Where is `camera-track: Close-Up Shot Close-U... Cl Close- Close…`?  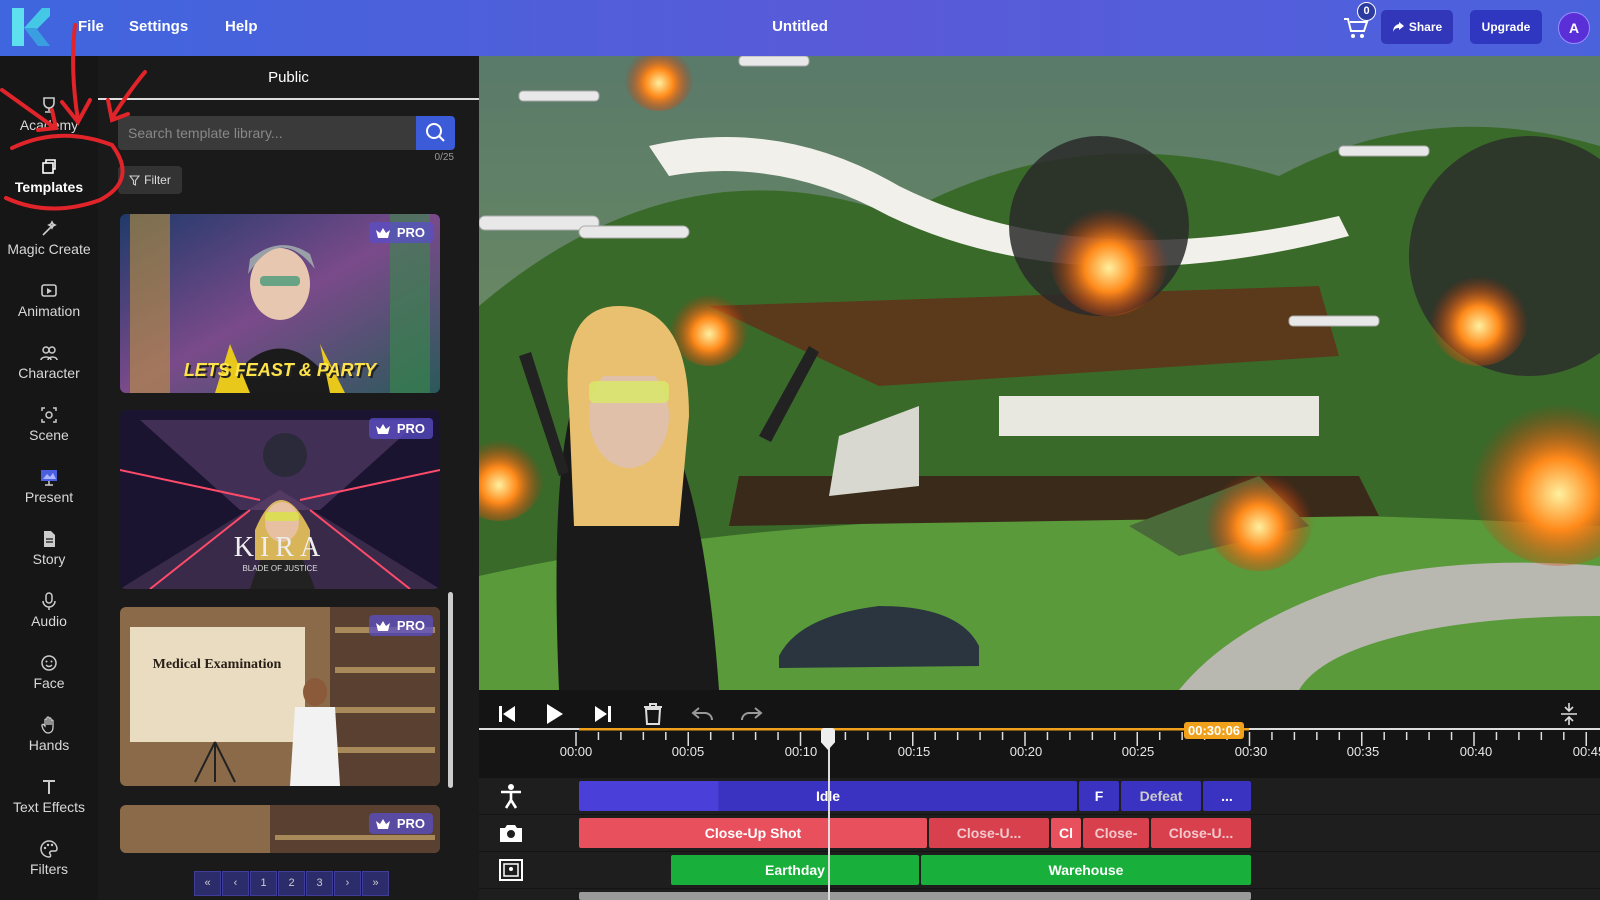
camera-track: Close-Up Shot Close-U... Cl Close- Close… is located at coordinates (1039, 833).